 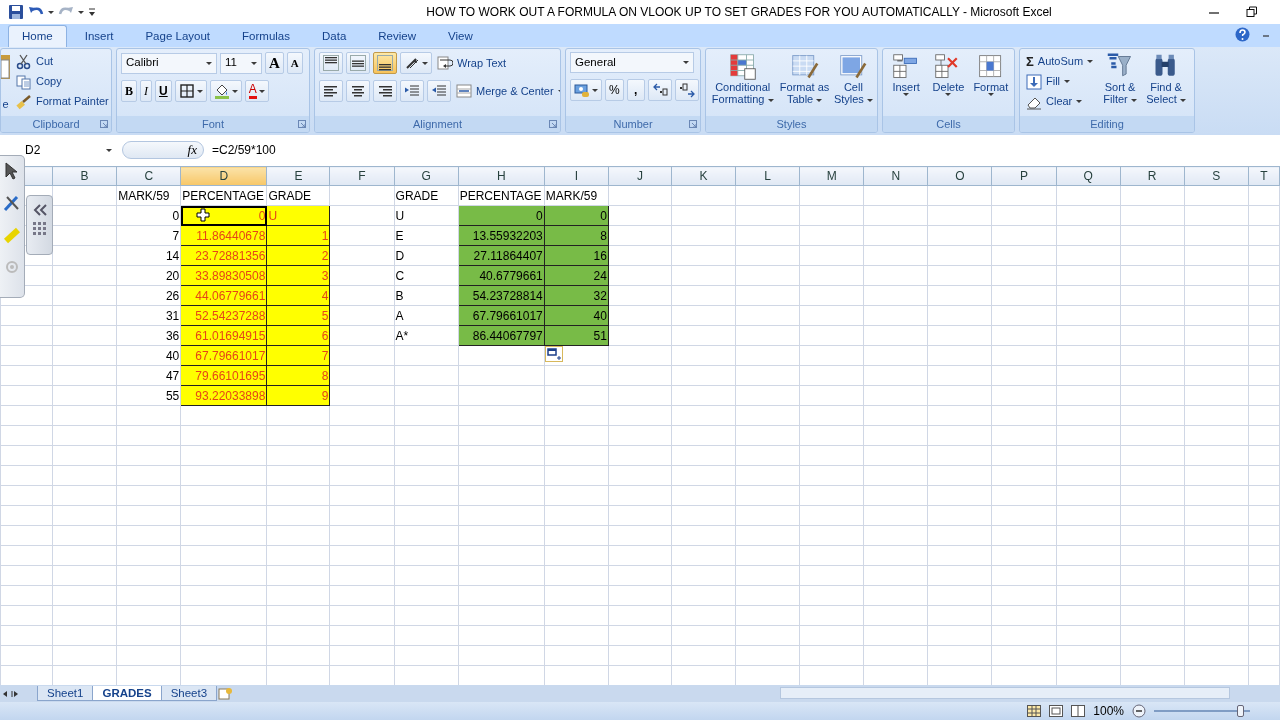 What do you see at coordinates (576, 176) in the screenshot?
I see `column-header: I` at bounding box center [576, 176].